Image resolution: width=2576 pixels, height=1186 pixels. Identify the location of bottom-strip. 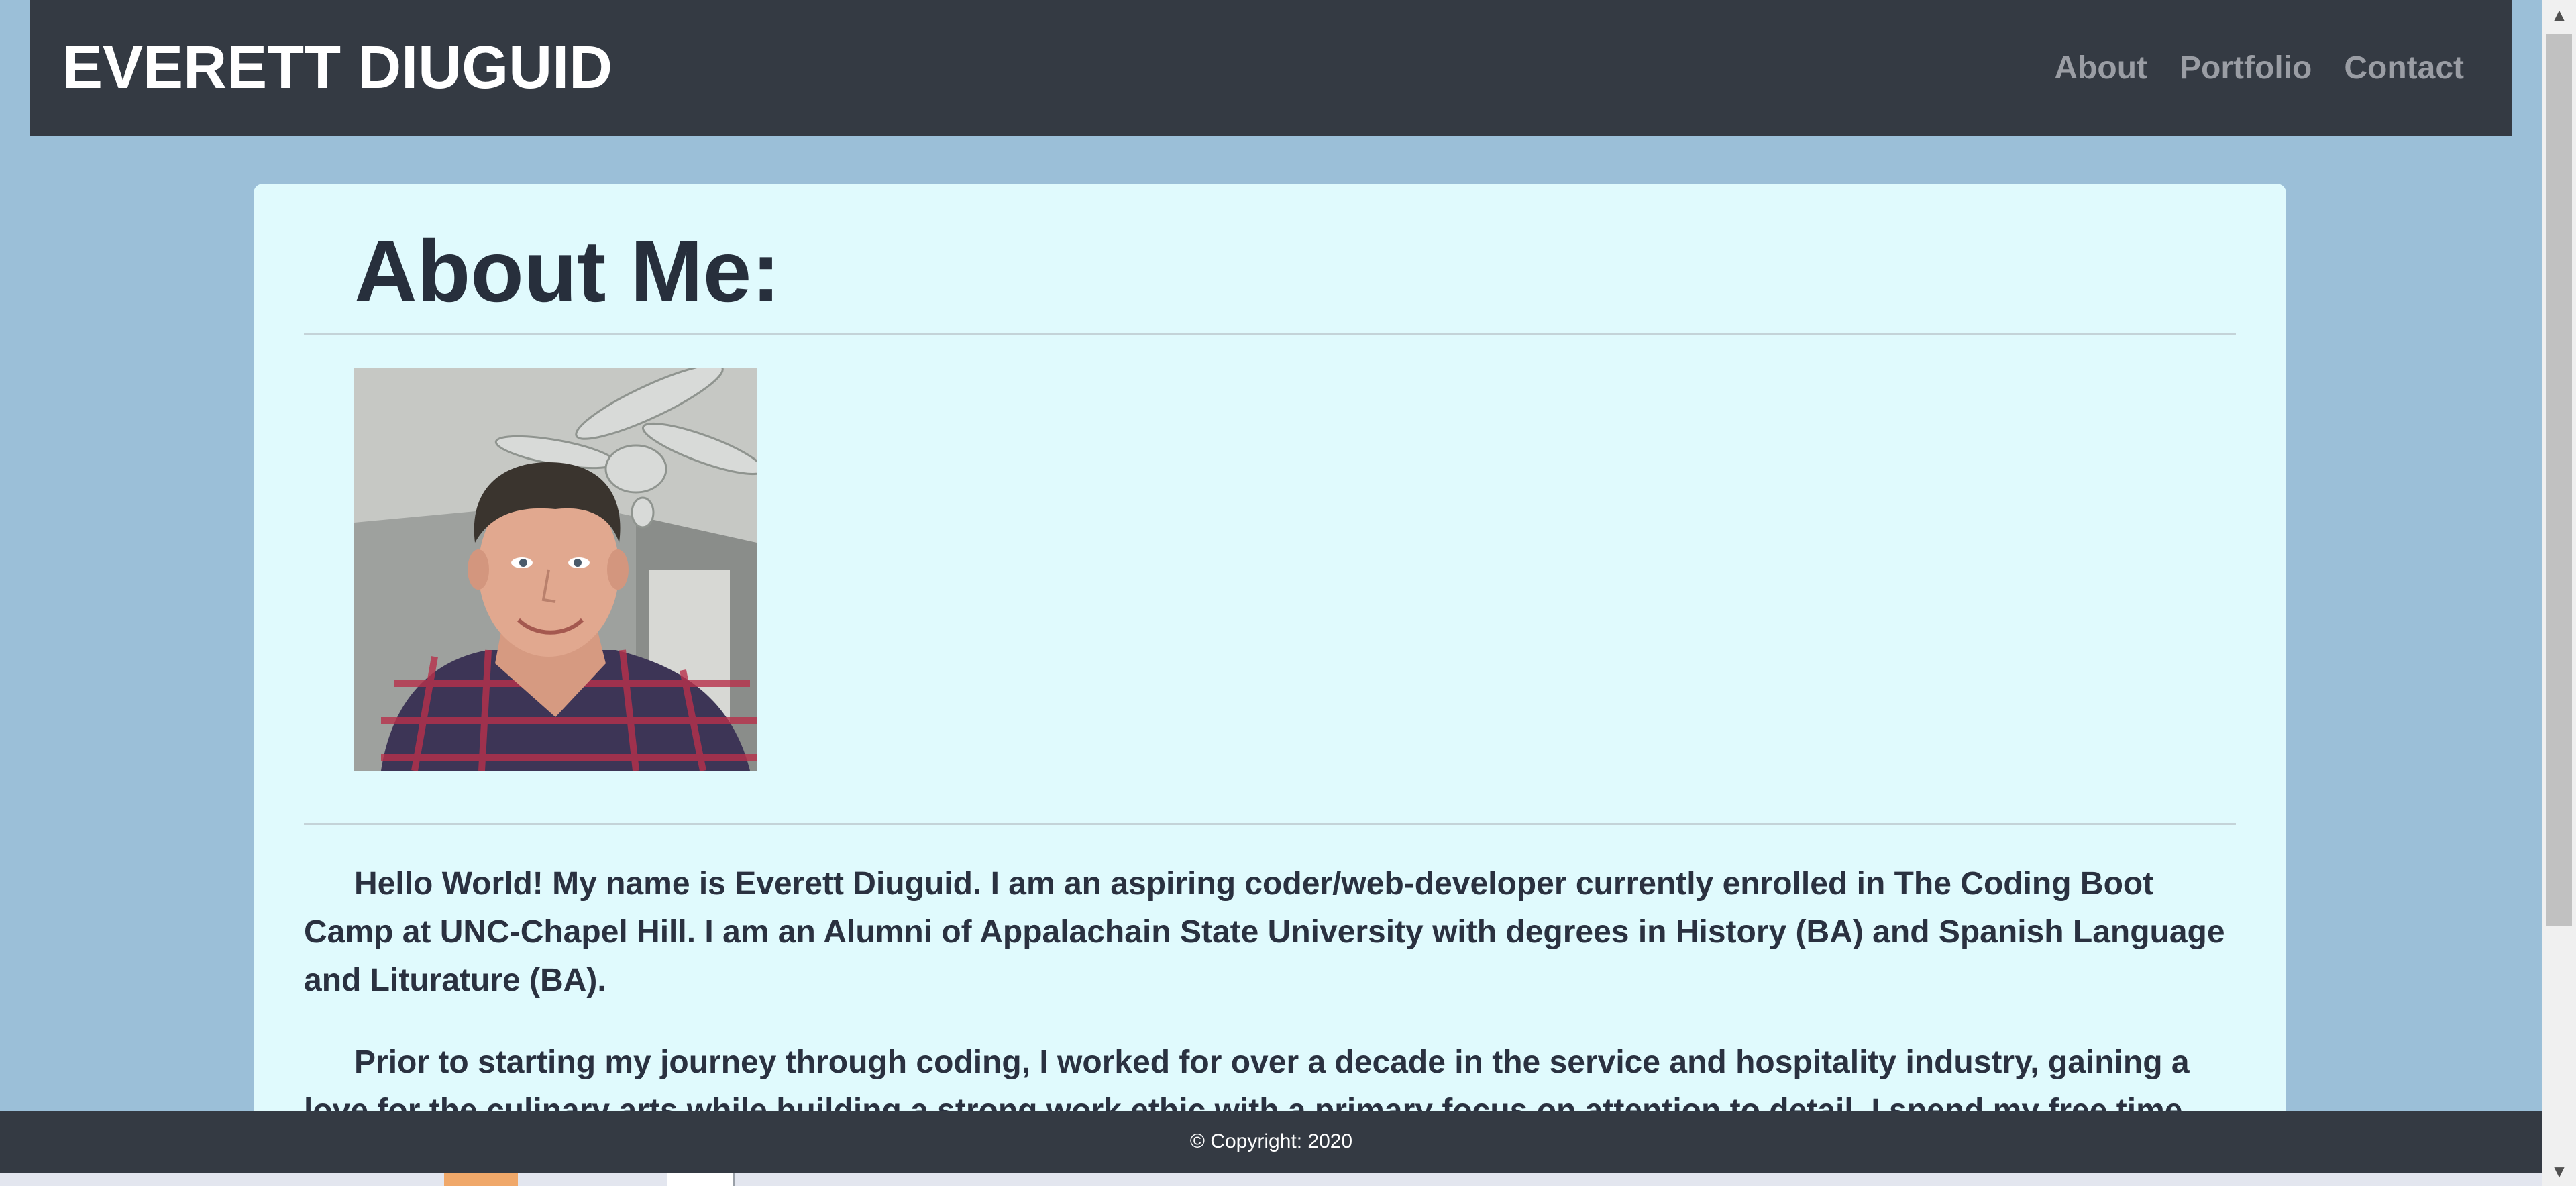
(1271, 1179).